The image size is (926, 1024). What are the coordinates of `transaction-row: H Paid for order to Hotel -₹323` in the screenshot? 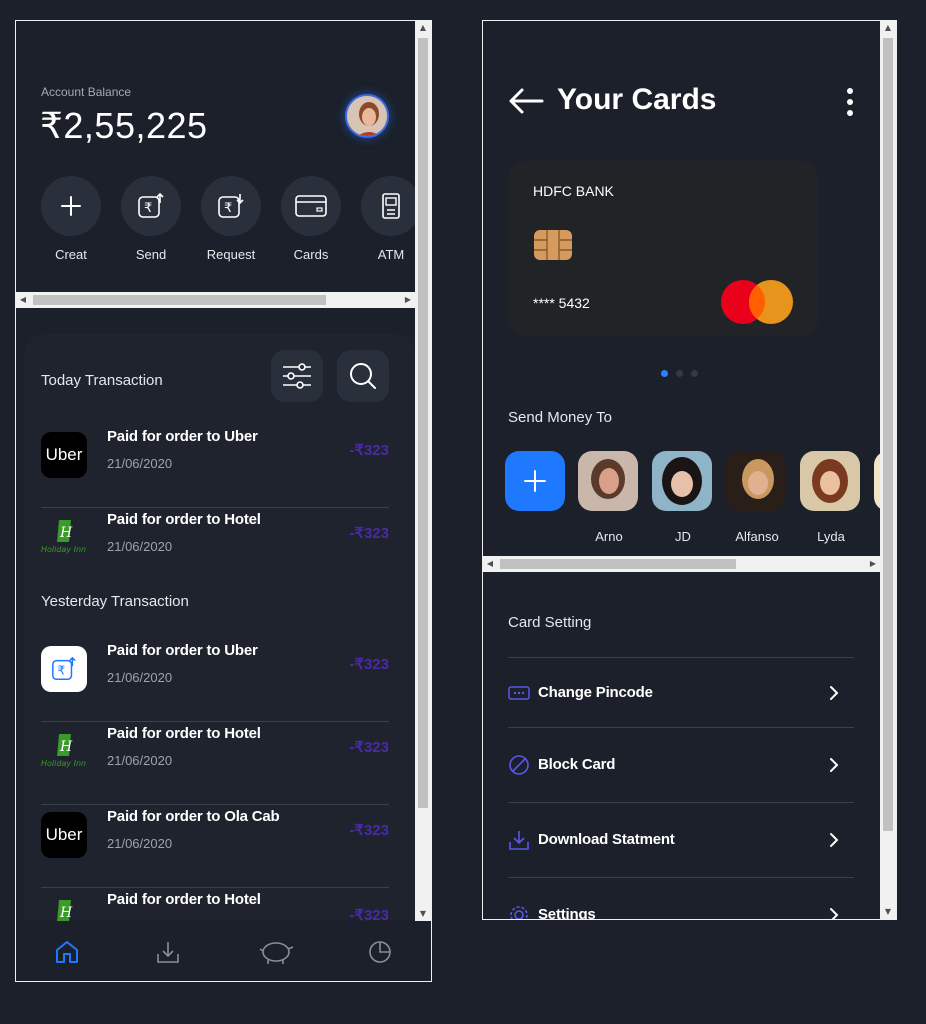 It's located at (215, 904).